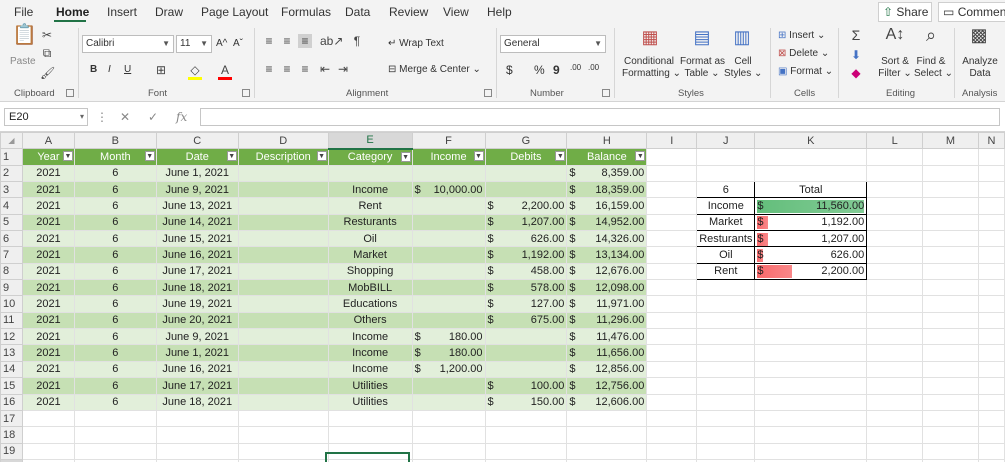 The width and height of the screenshot is (1005, 462). I want to click on row-header: 3, so click(11, 190).